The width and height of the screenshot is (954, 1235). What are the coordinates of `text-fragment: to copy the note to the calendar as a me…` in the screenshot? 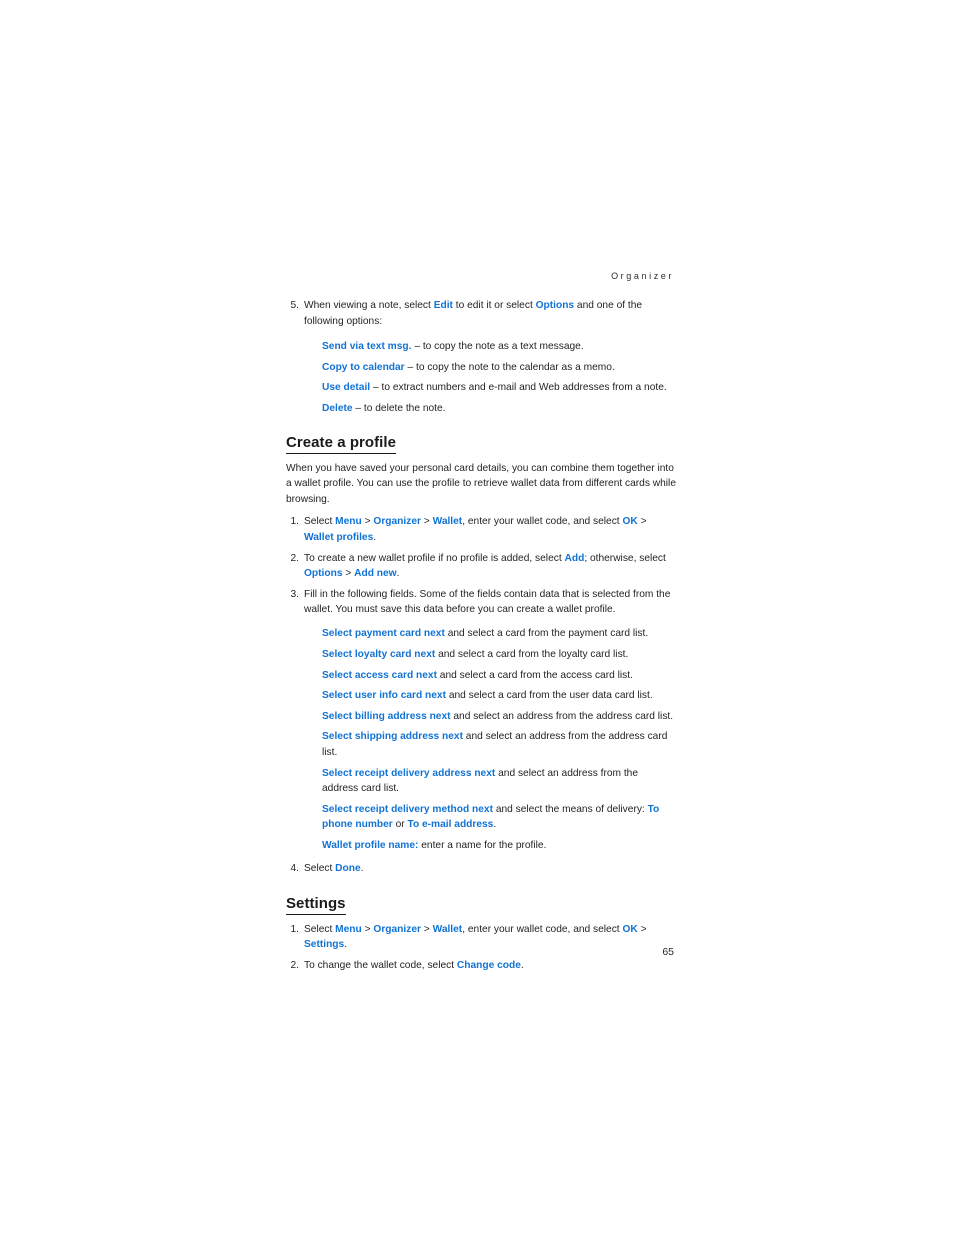 It's located at (514, 367).